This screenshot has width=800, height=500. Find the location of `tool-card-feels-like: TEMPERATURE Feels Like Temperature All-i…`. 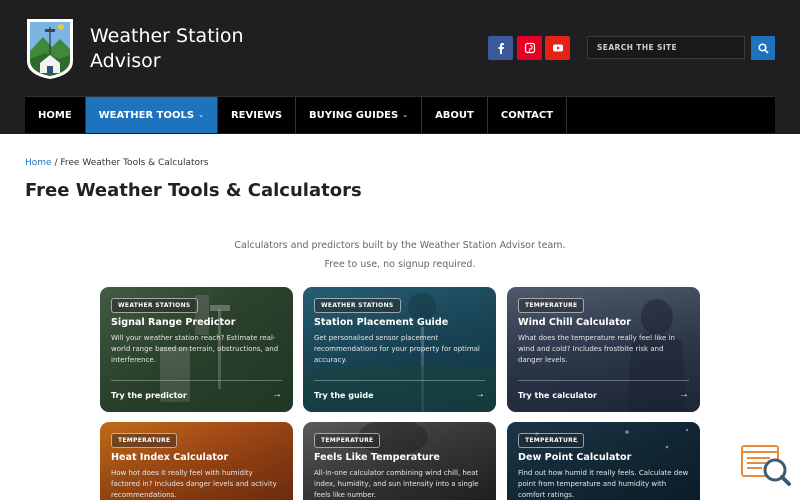

tool-card-feels-like: TEMPERATURE Feels Like Temperature All-i… is located at coordinates (399, 461).